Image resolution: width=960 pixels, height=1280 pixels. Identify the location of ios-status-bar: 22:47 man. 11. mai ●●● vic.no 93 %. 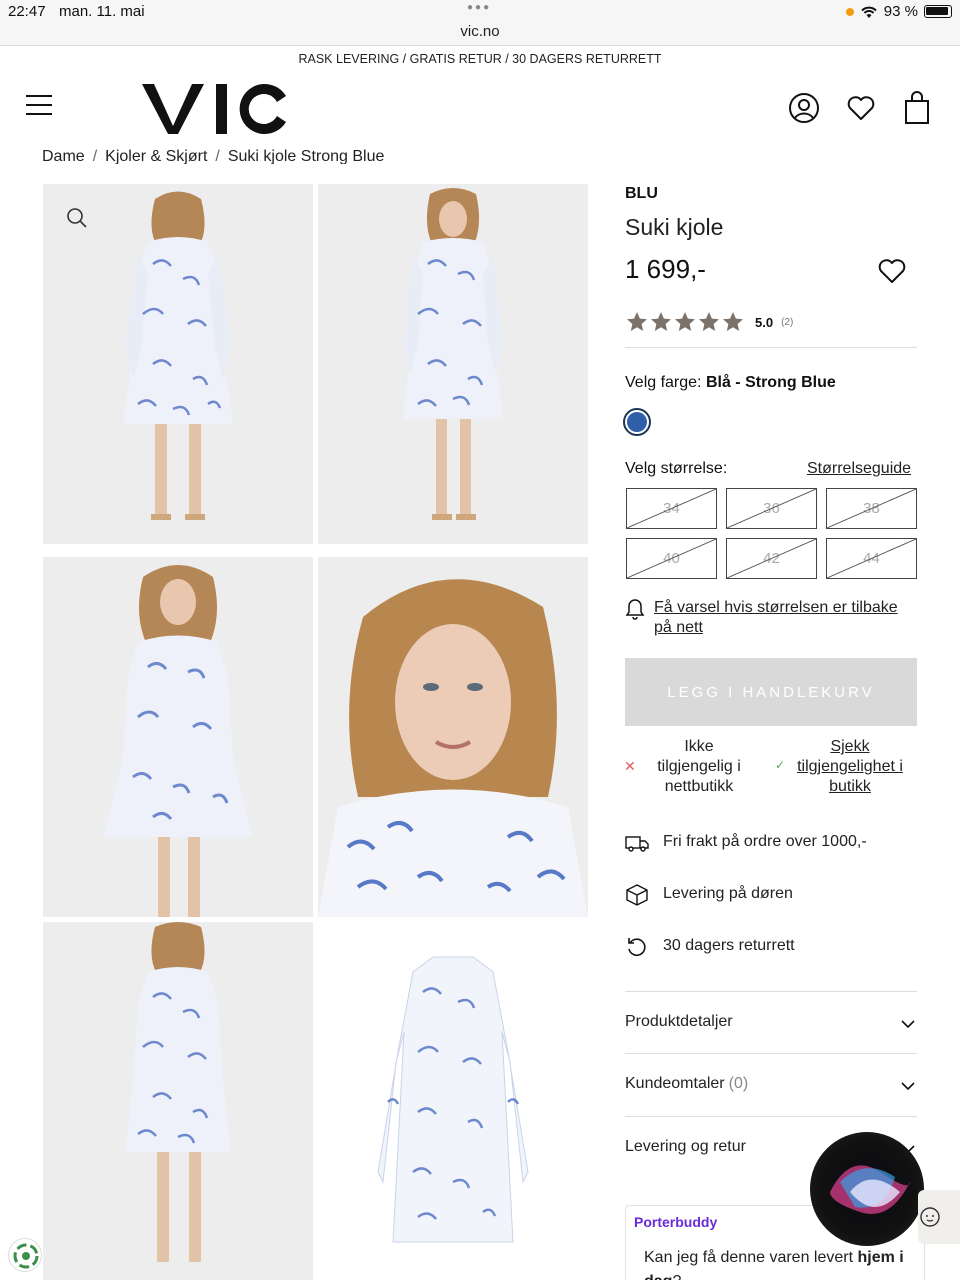
(480, 23).